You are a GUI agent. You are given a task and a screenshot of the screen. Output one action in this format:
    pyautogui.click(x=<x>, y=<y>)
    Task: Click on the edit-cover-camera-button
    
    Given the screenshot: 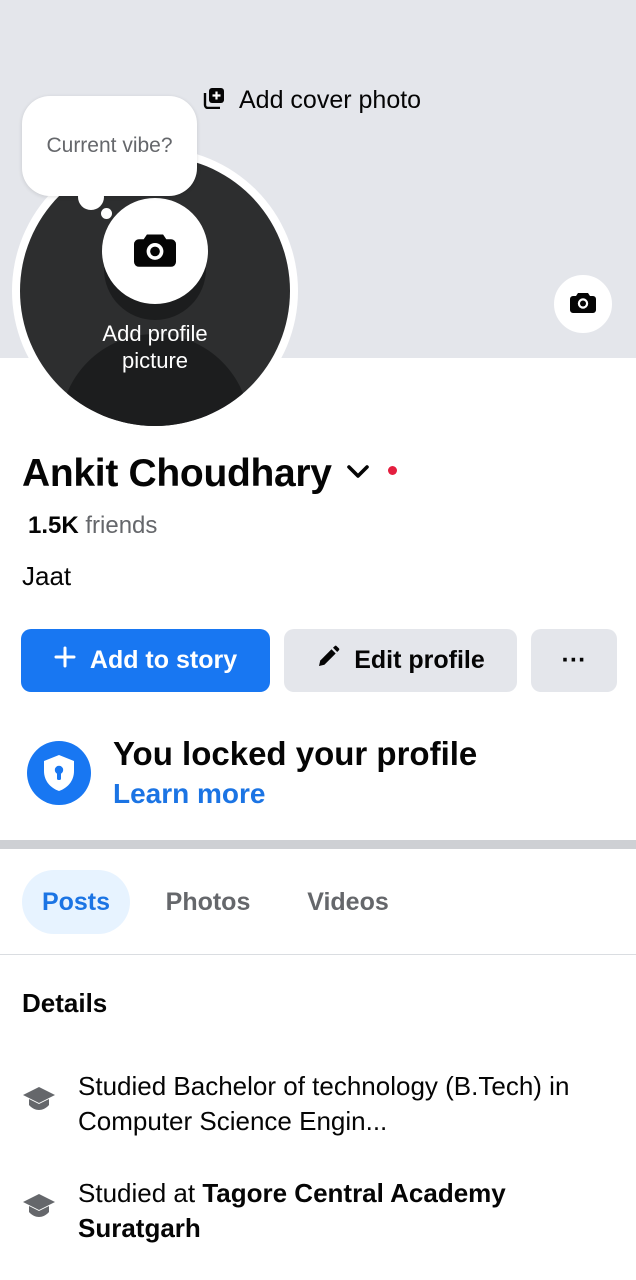 What is the action you would take?
    pyautogui.click(x=583, y=304)
    